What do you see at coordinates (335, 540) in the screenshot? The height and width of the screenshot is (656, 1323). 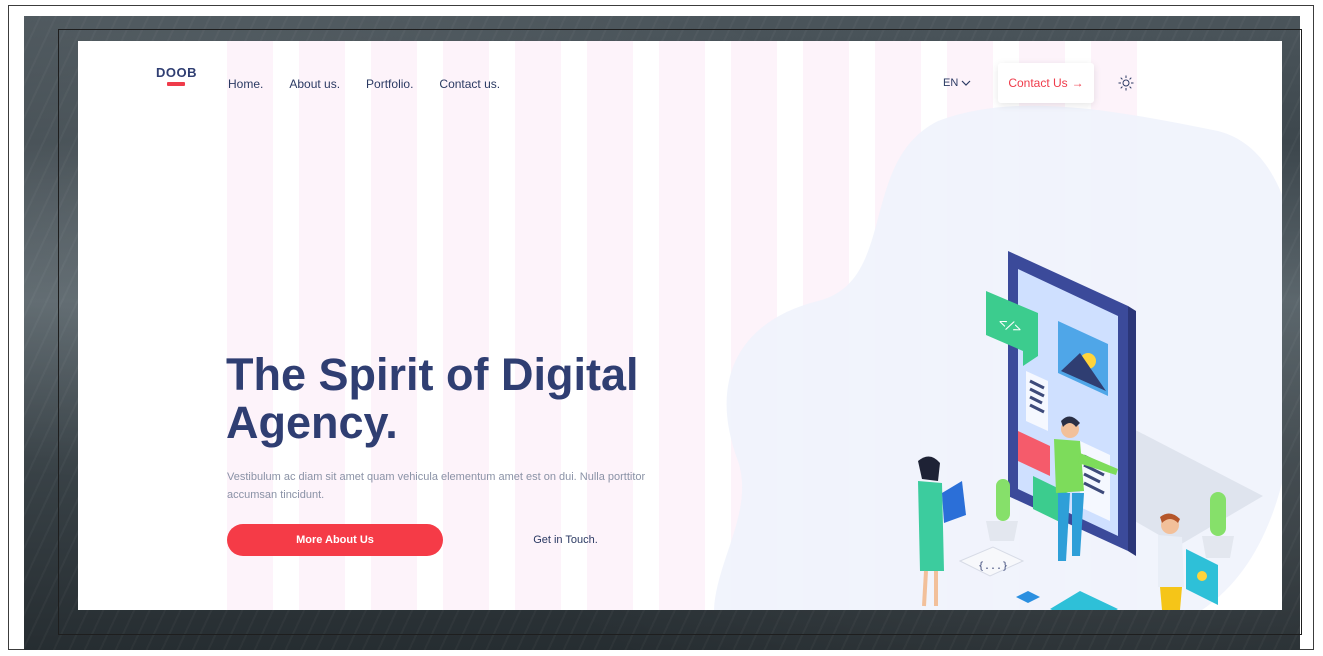 I see `more-about-us-button: More About Us` at bounding box center [335, 540].